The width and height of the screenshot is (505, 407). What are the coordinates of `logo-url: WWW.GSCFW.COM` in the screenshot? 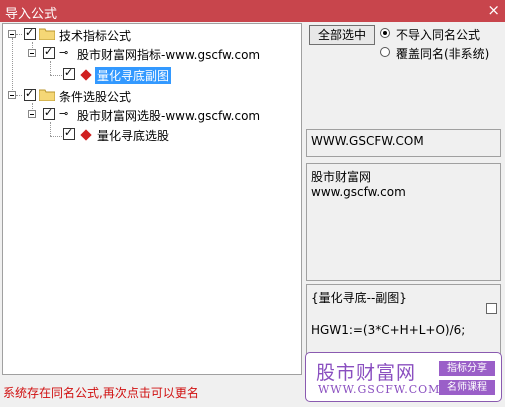 It's located at (379, 389).